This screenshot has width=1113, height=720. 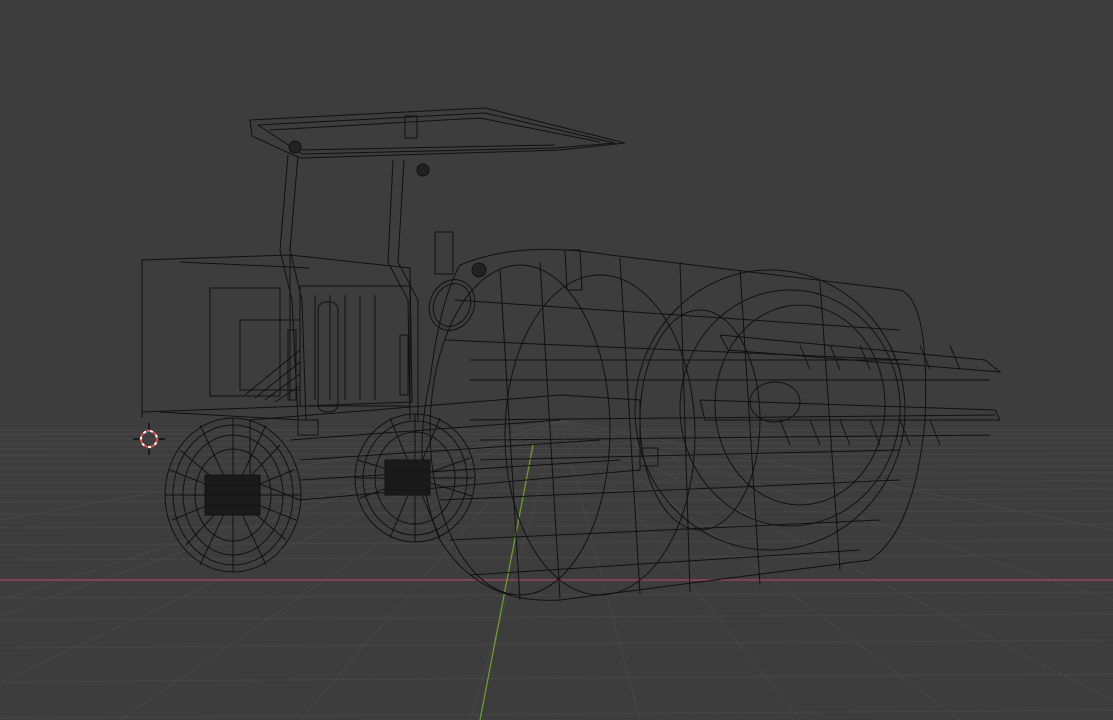 What do you see at coordinates (437, 142) in the screenshot?
I see `canopy-roof` at bounding box center [437, 142].